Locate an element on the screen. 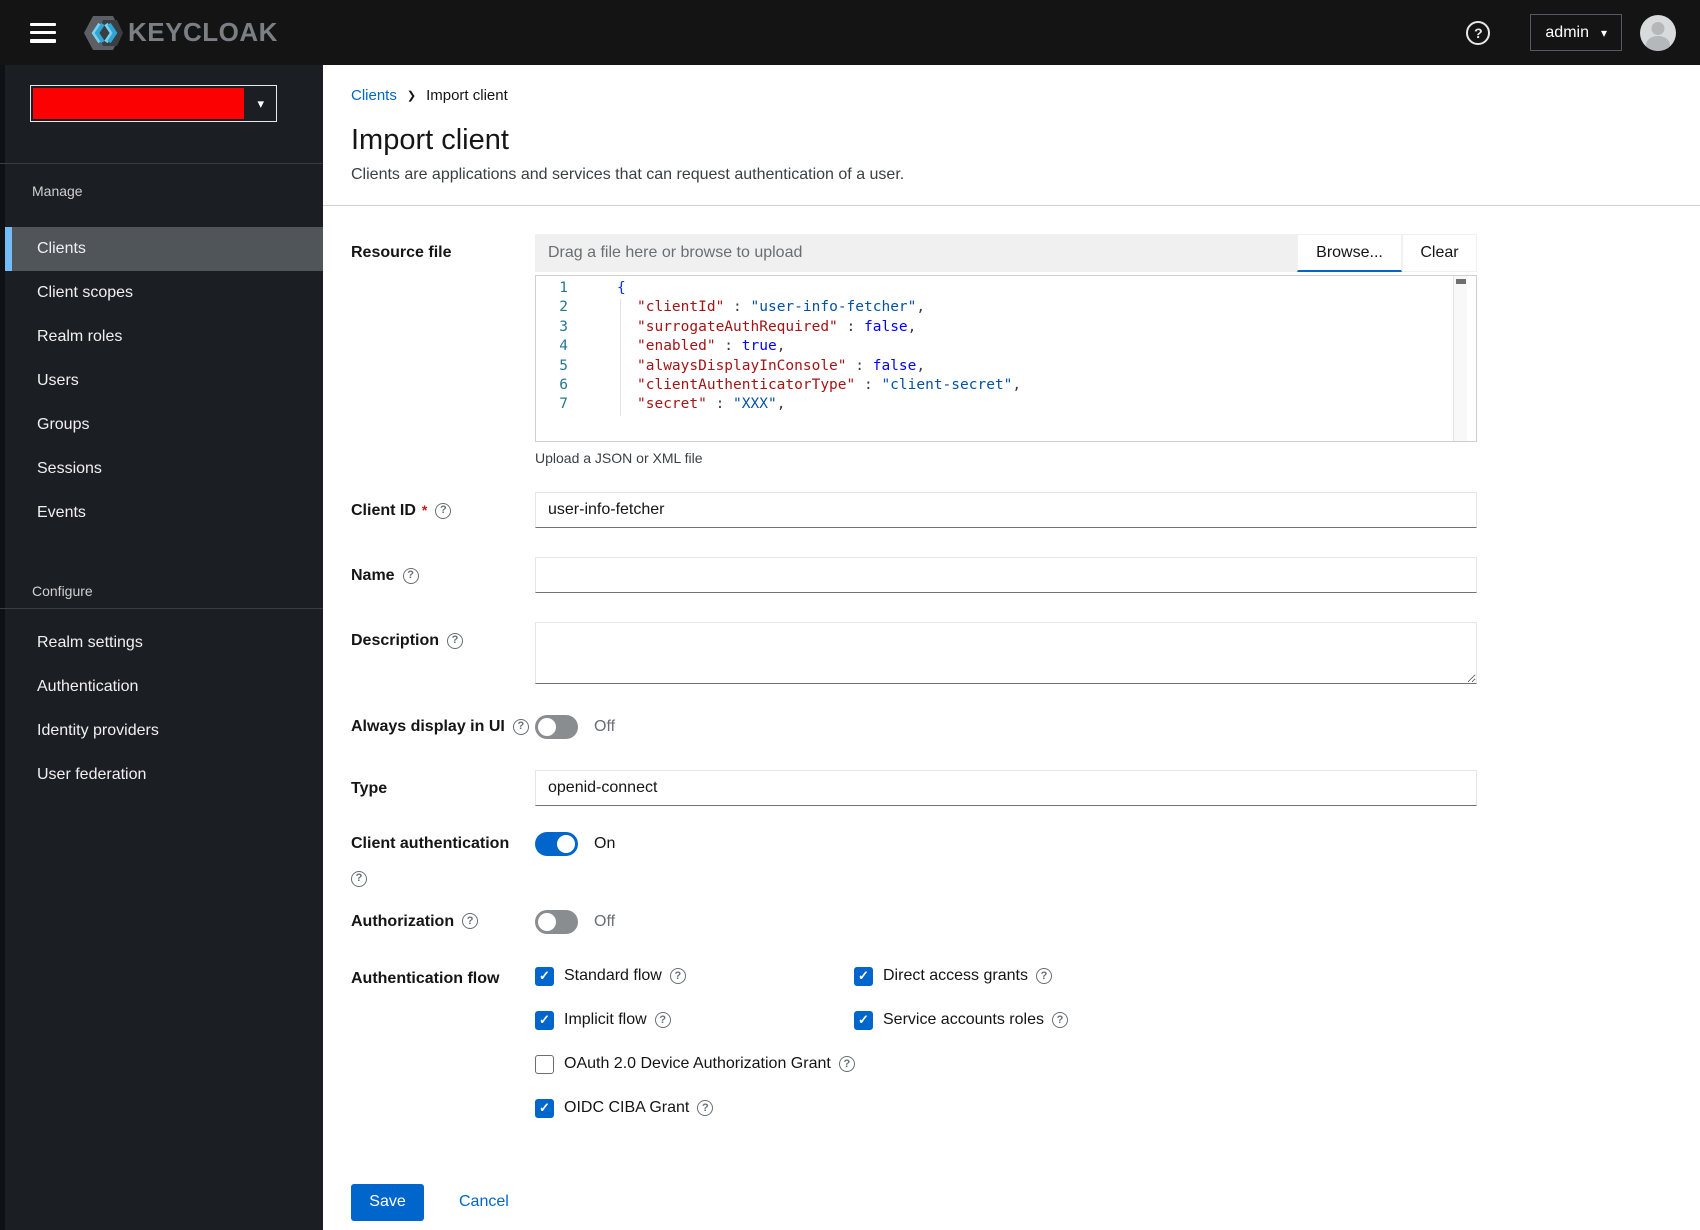 Image resolution: width=1700 pixels, height=1230 pixels. code-line: 4 "enabled" : true, is located at coordinates (1006, 346).